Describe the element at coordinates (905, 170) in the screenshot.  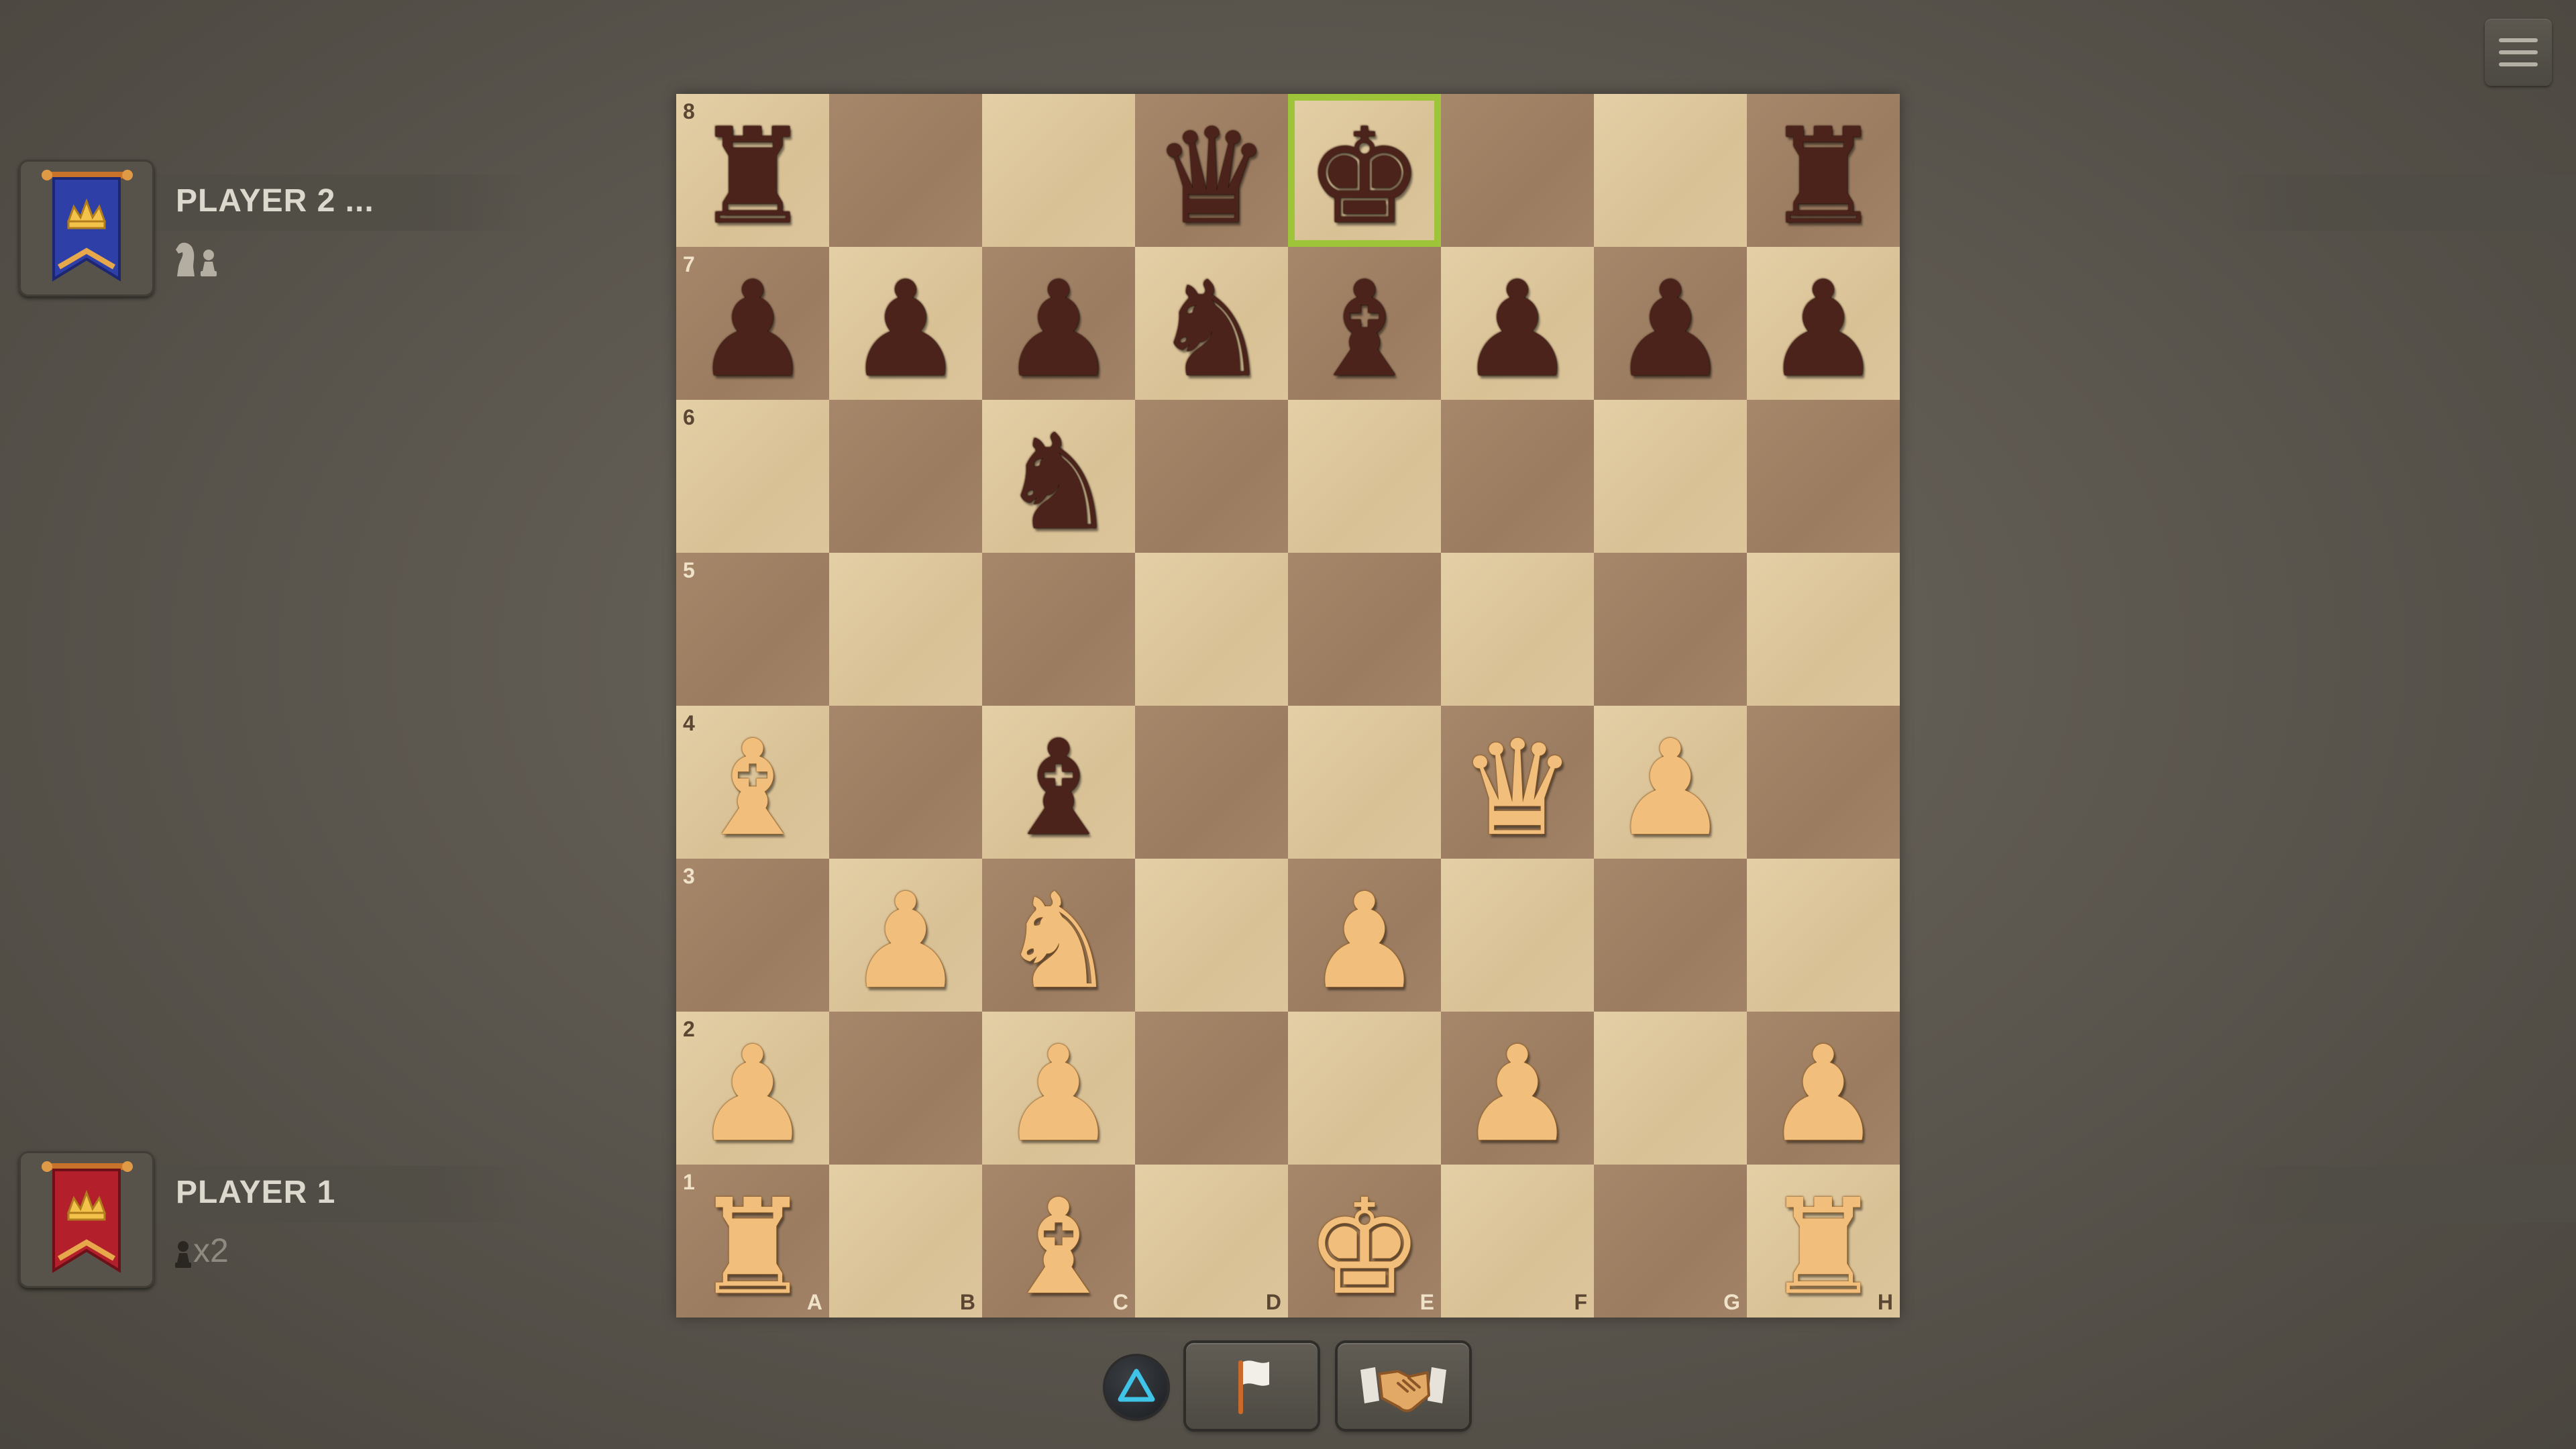
I see `square-b8` at that location.